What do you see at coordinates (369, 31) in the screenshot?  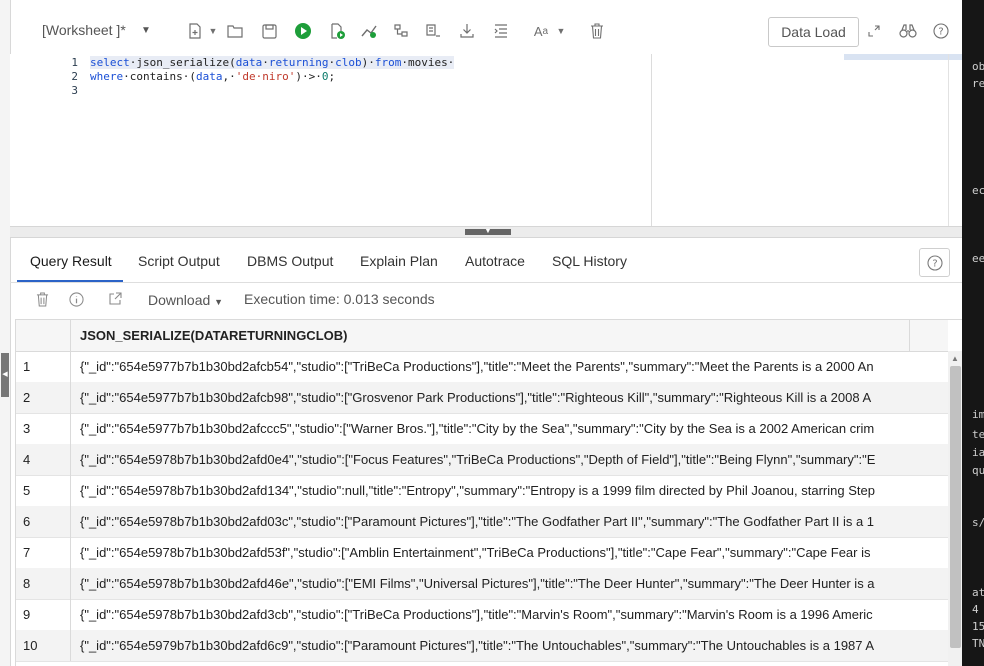 I see `explain-plan-icon` at bounding box center [369, 31].